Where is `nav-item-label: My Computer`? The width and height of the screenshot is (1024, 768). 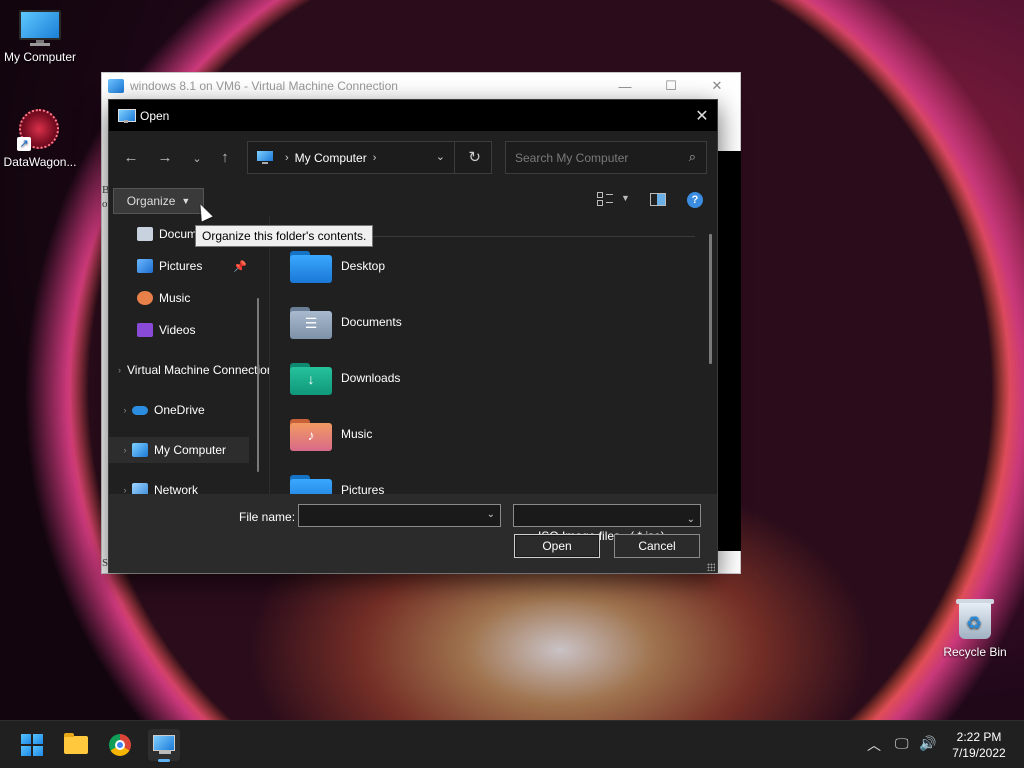
nav-item-label: My Computer is located at coordinates (190, 450).